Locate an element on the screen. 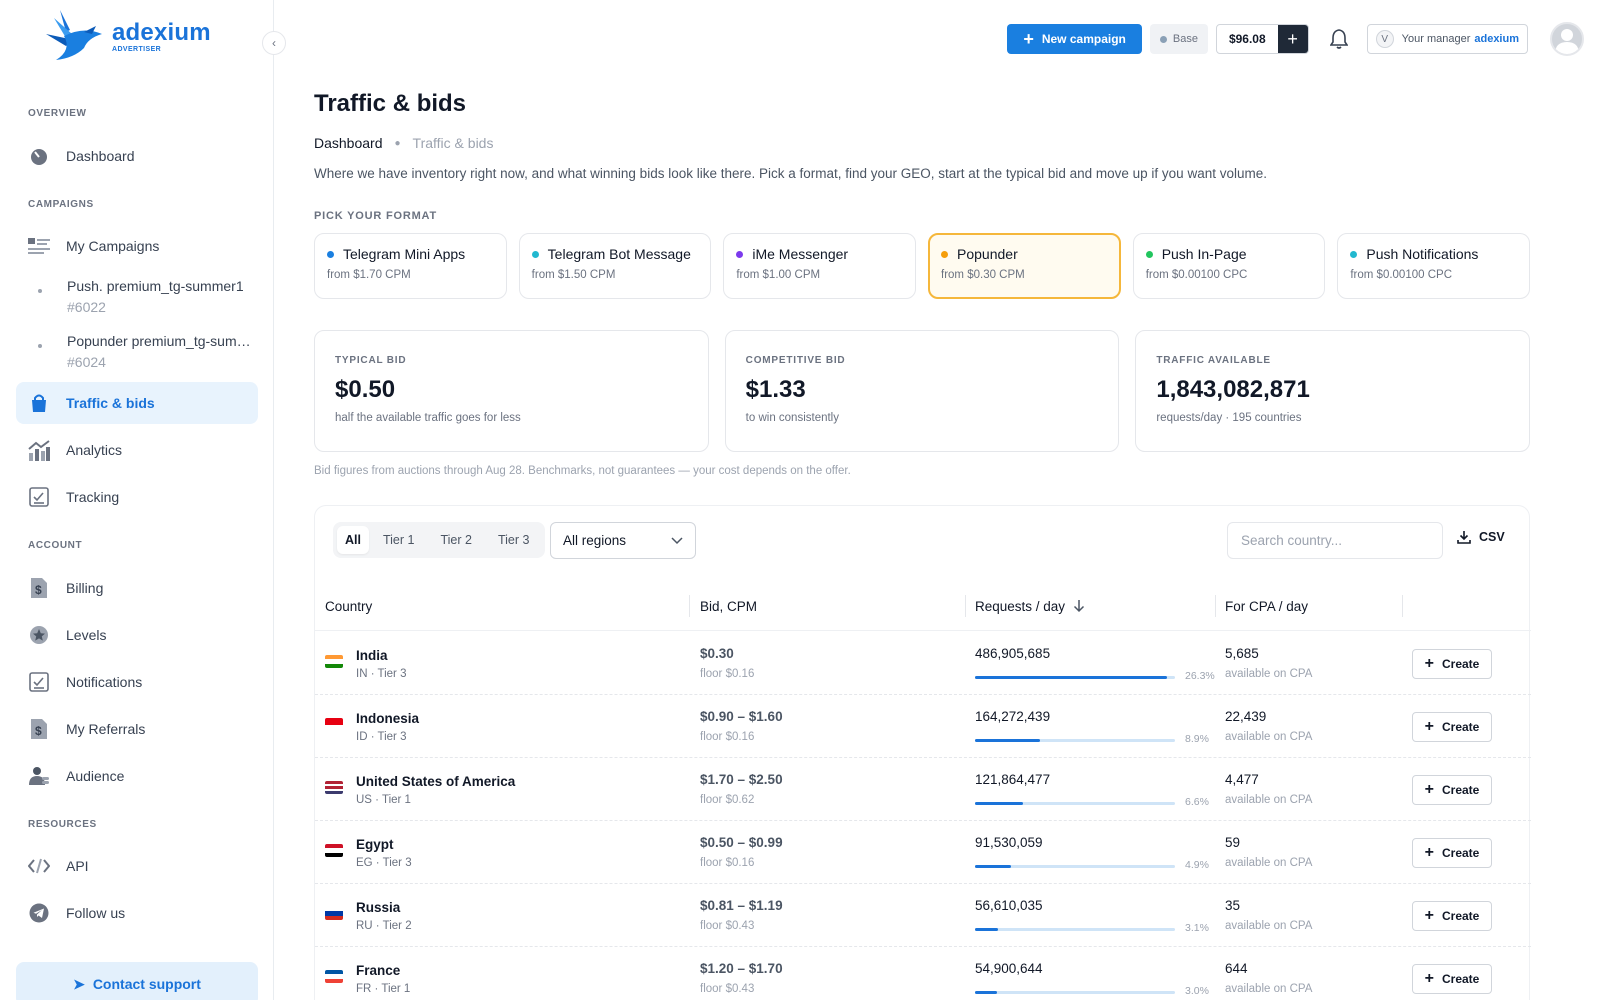 Image resolution: width=1600 pixels, height=1000 pixels. plan-badge: Base is located at coordinates (1178, 39).